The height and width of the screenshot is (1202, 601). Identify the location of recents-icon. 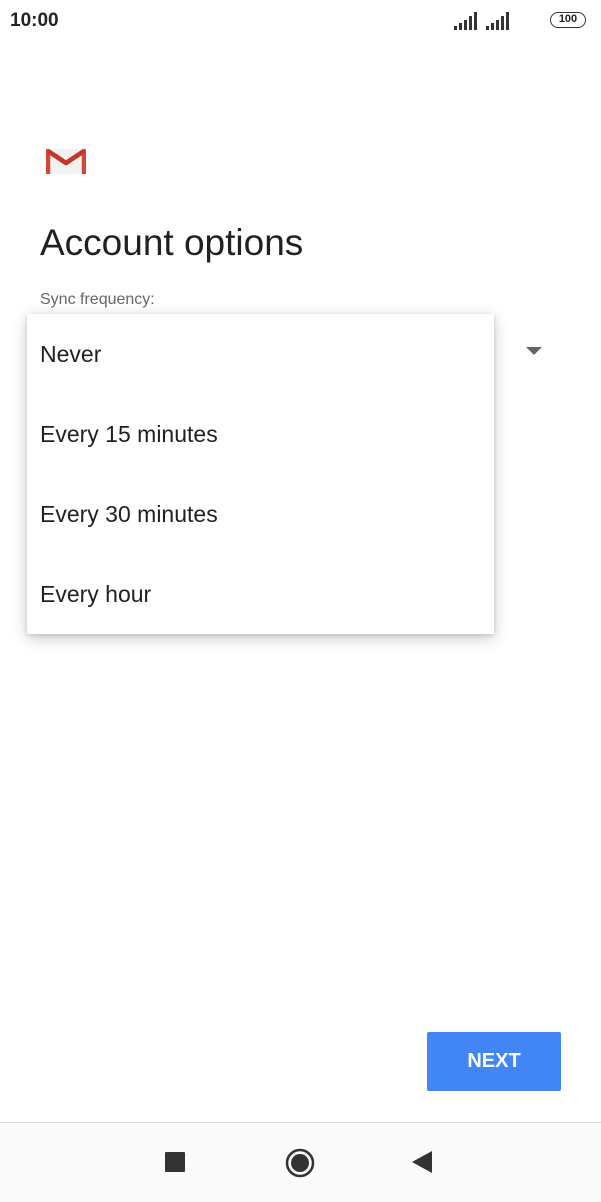
(175, 1162).